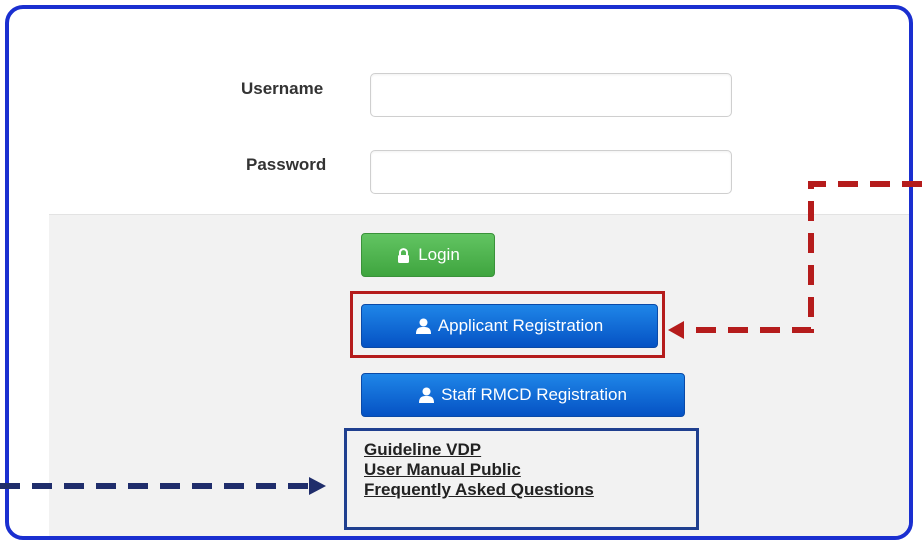 The width and height of the screenshot is (922, 549). Describe the element at coordinates (802, 257) in the screenshot. I see `red-dashed-connector` at that location.